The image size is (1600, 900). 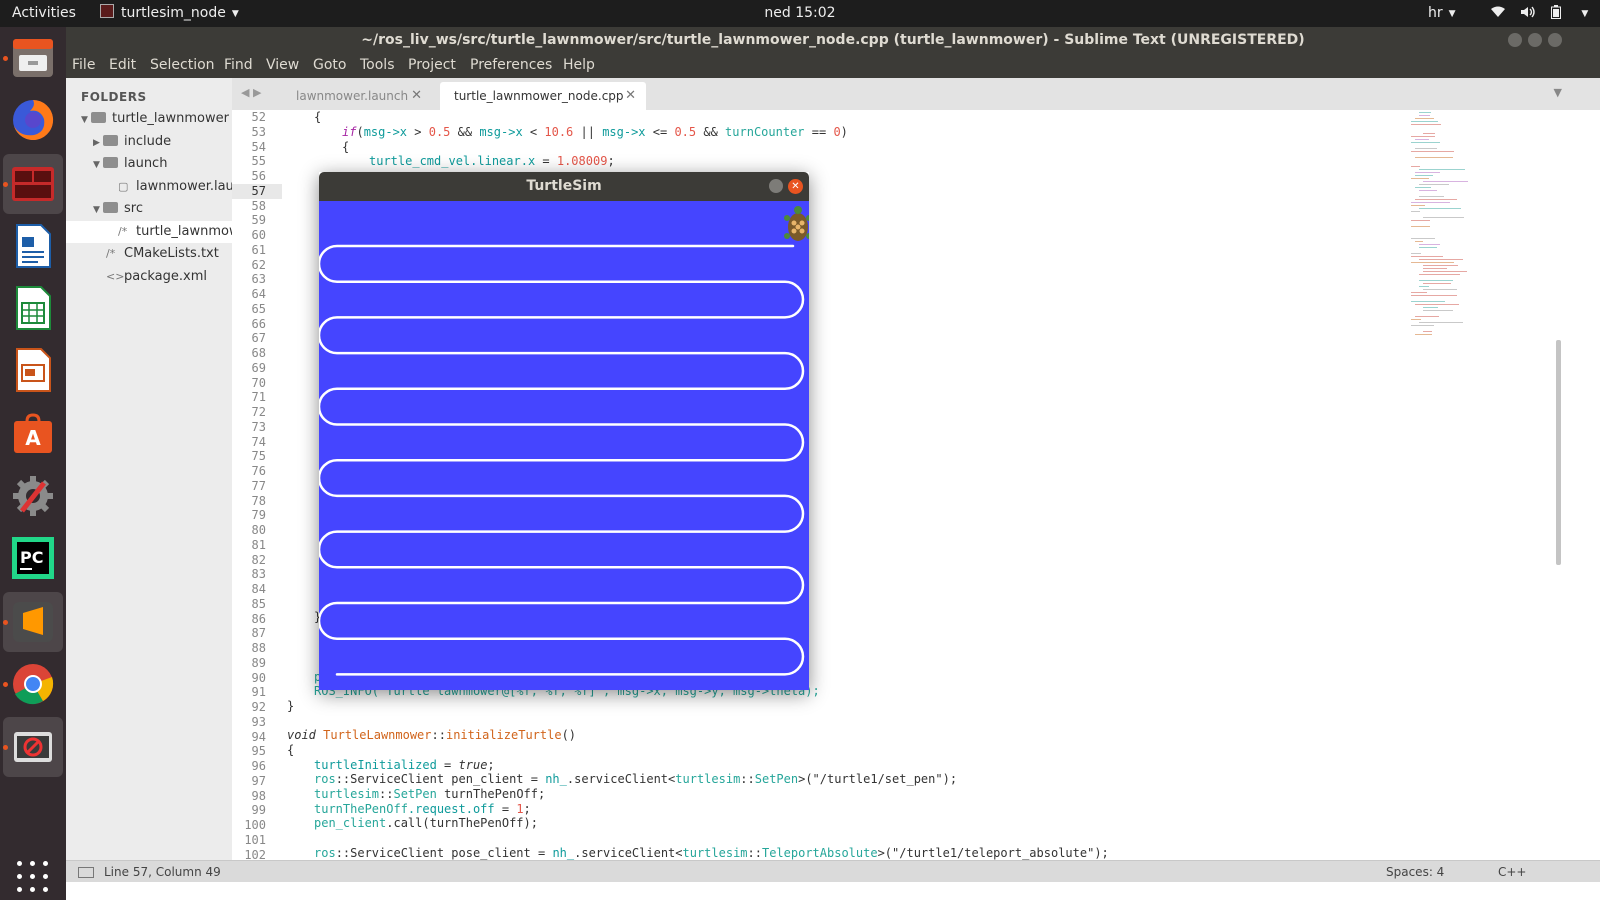 I want to click on dock-files, so click(x=33, y=58).